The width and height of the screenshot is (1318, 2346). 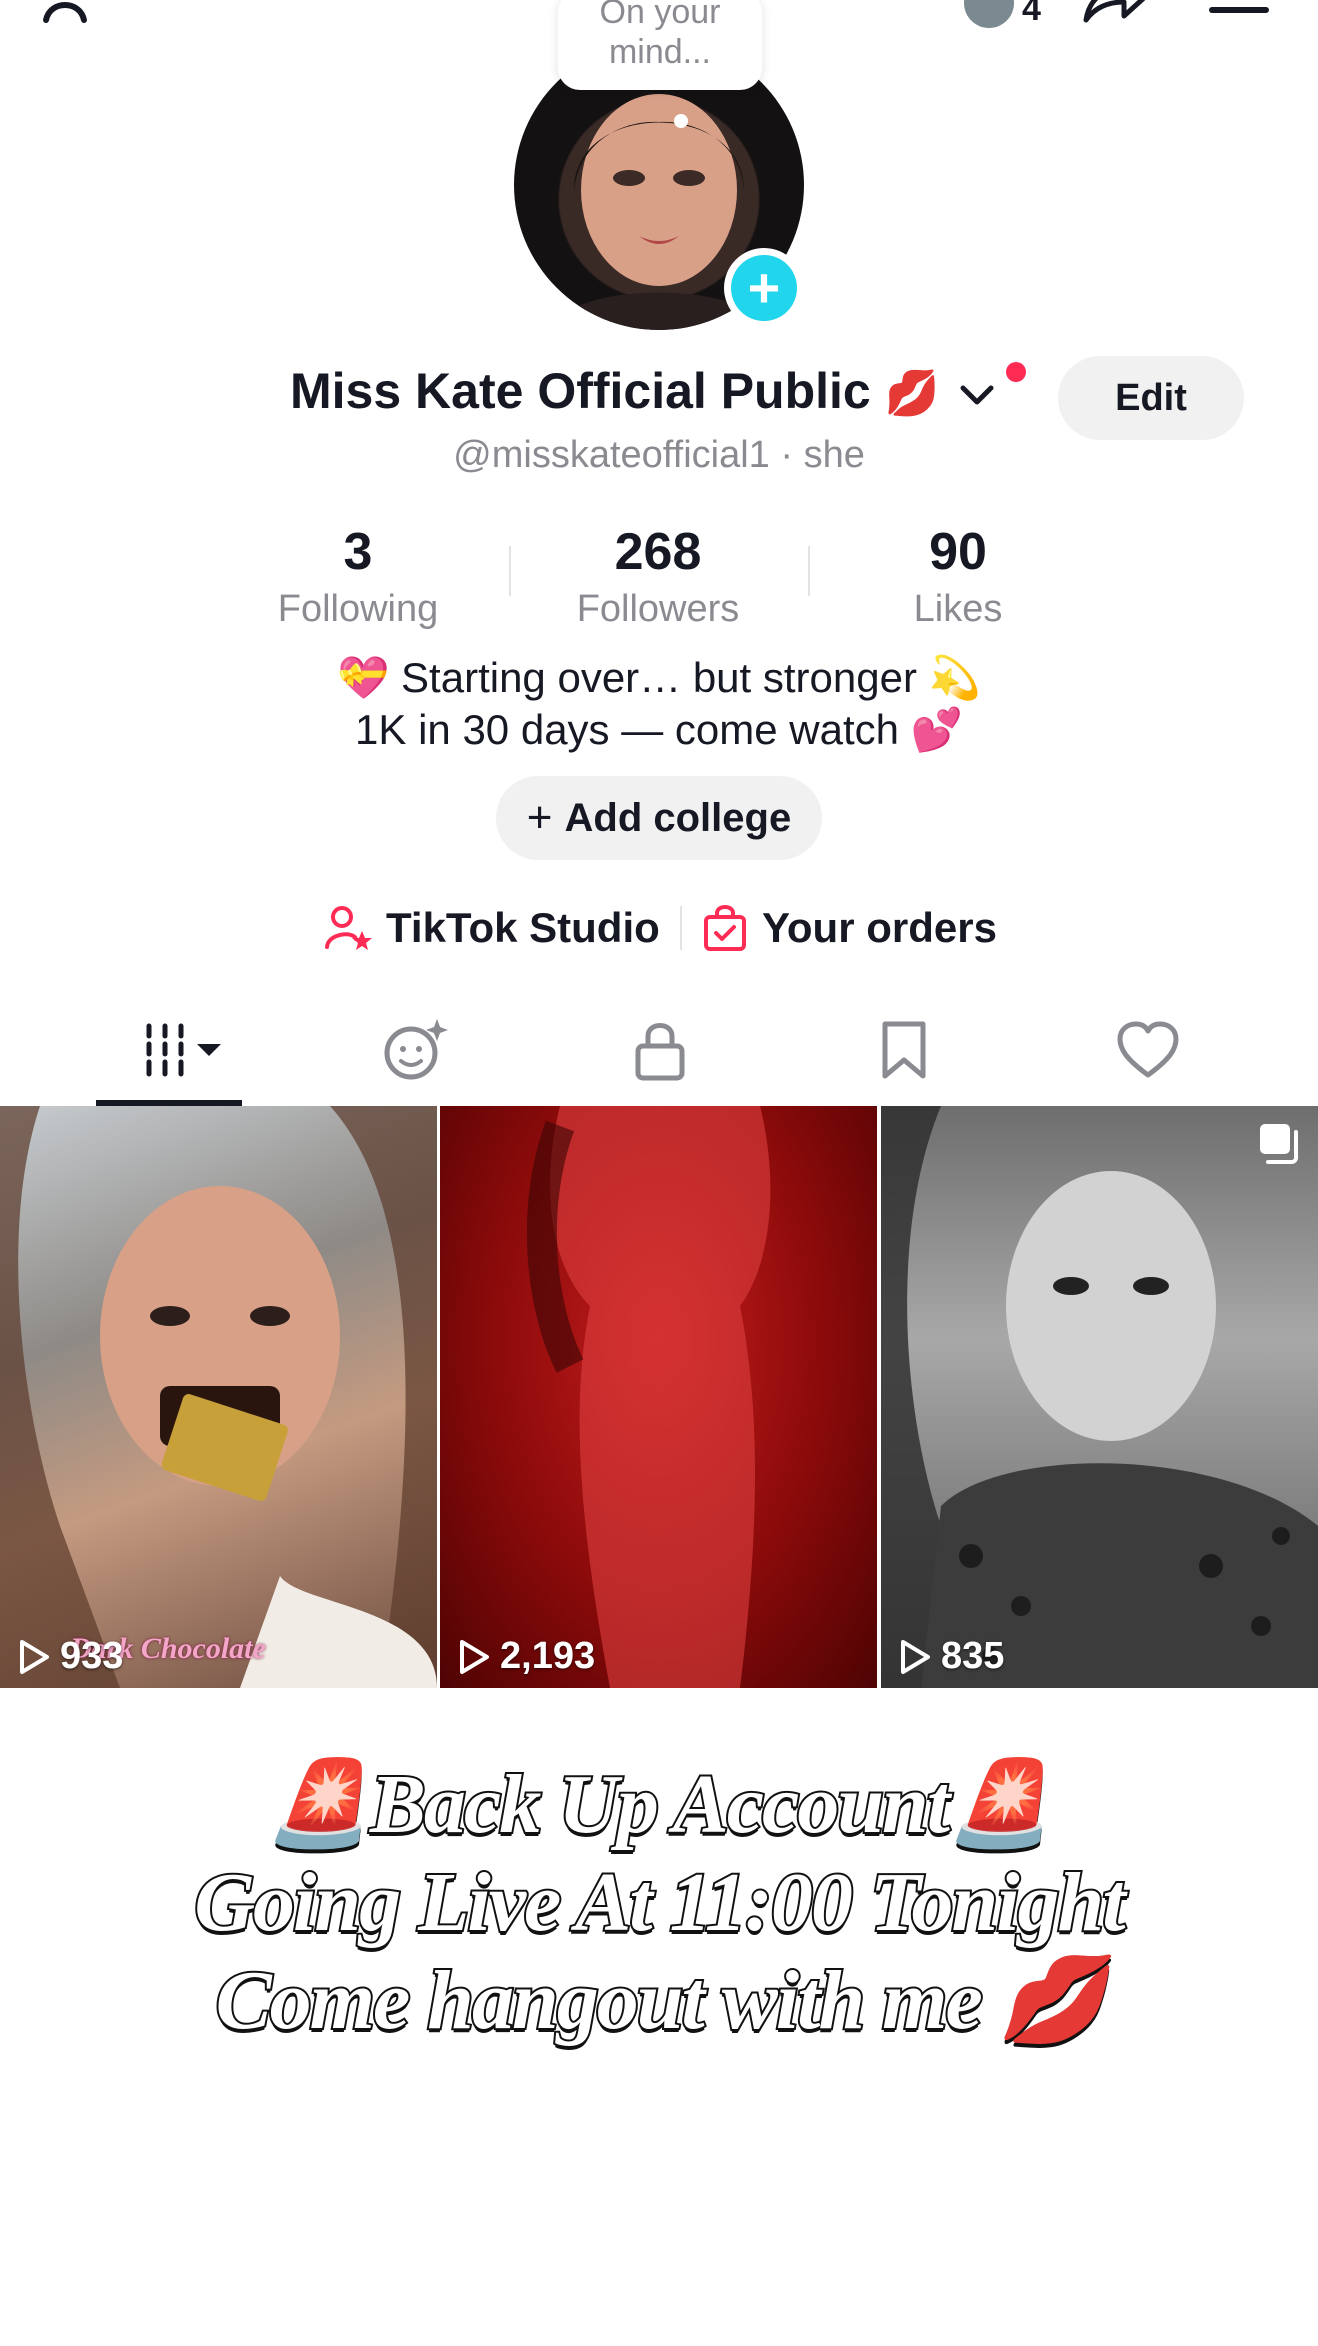 I want to click on friends-count: 4, so click(x=1031, y=14).